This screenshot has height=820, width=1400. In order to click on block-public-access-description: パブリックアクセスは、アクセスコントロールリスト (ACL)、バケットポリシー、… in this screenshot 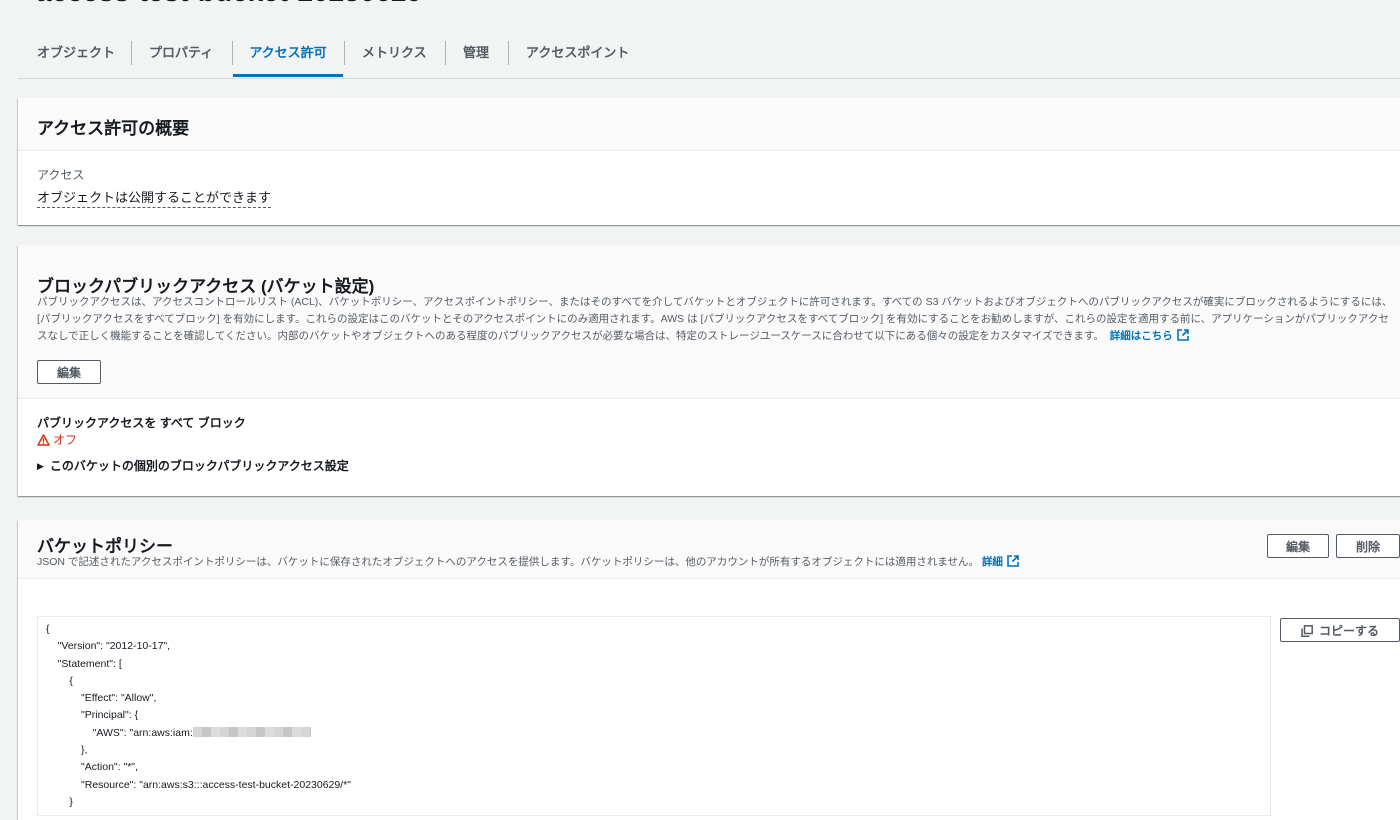, I will do `click(717, 320)`.